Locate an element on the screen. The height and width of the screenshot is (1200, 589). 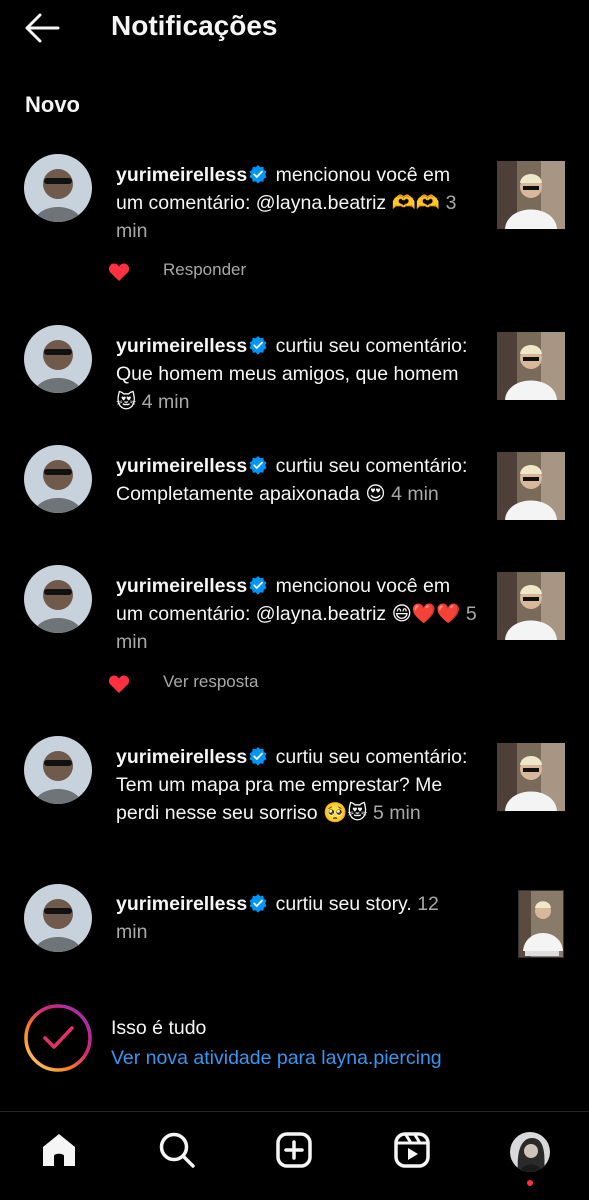
back-button is located at coordinates (42, 28).